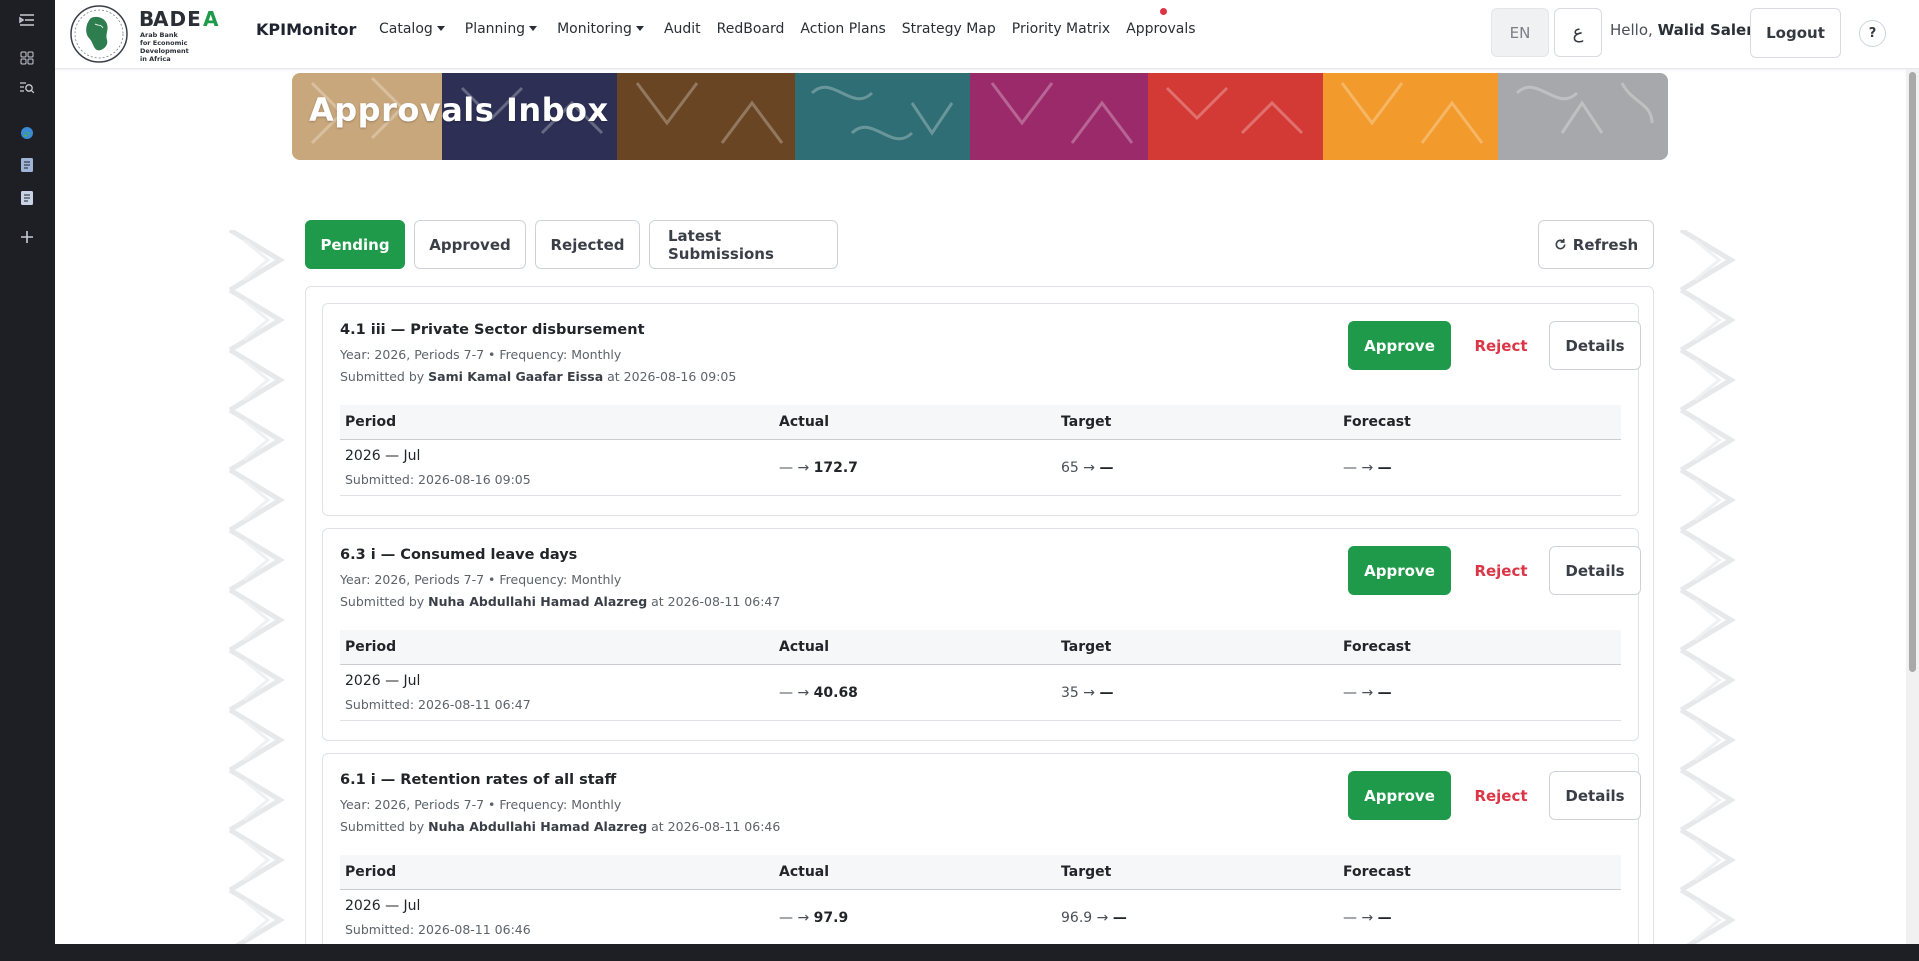 The image size is (1919, 961). I want to click on svg-text: for Economic, so click(164, 43).